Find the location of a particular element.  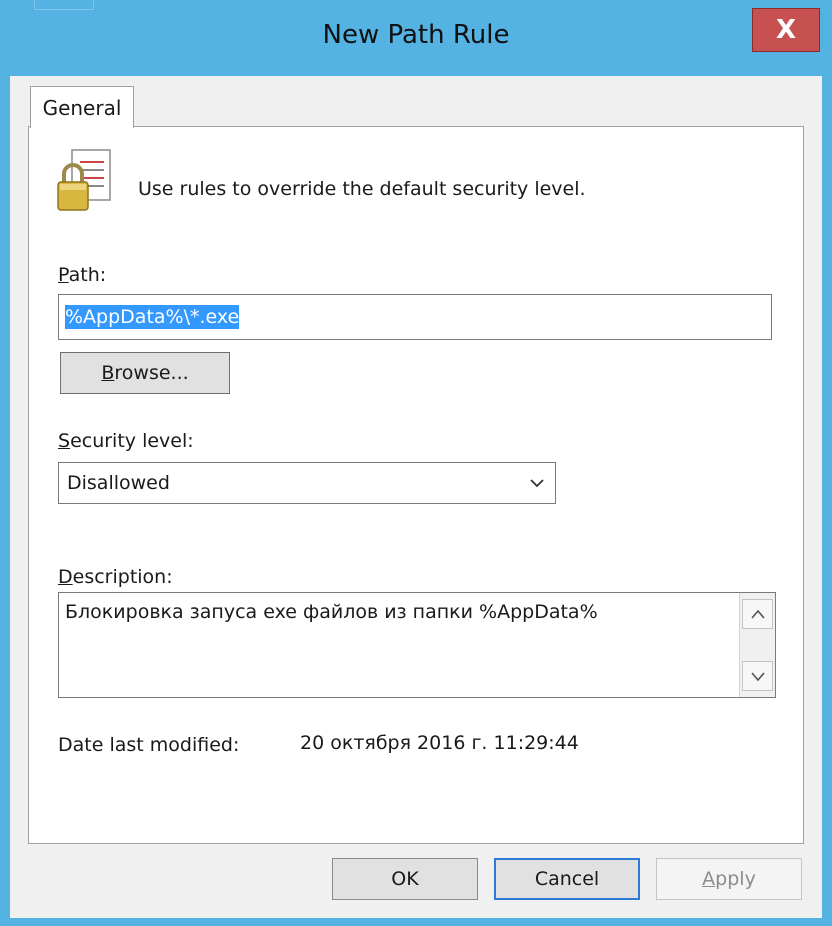

cancel-button: Cancel is located at coordinates (567, 879).